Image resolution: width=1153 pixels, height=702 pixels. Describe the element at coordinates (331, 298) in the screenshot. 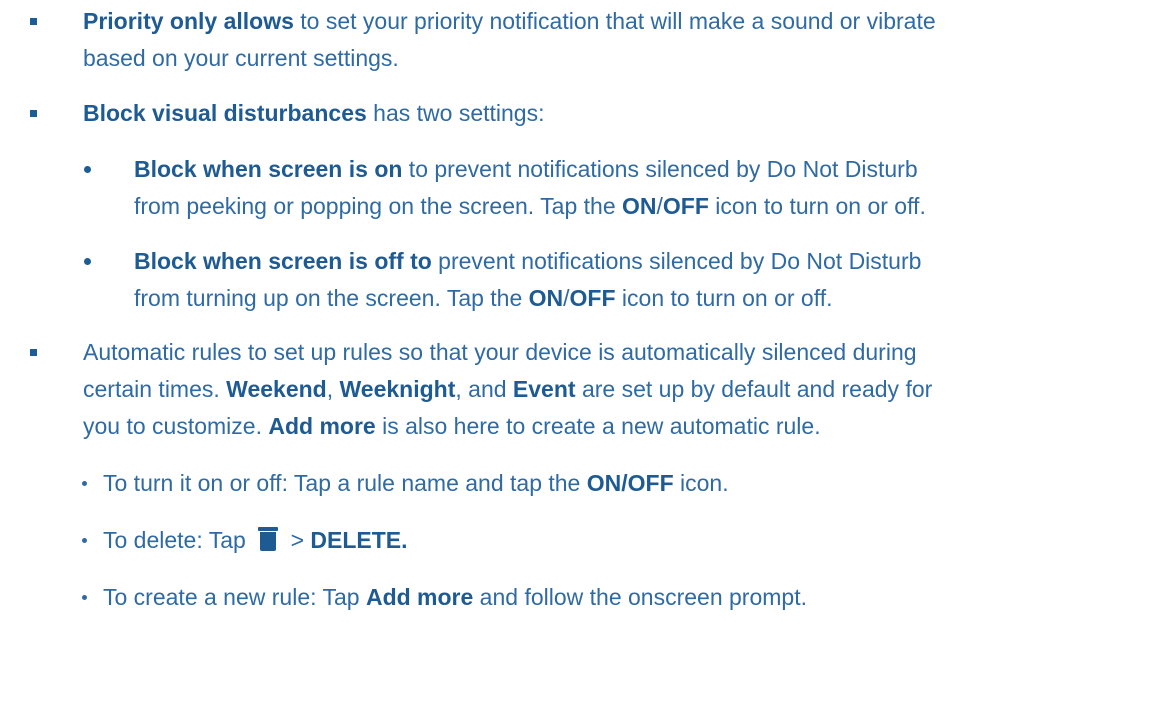

I see `block-off-line-2-start: from turning up on the screen. Tap the` at that location.